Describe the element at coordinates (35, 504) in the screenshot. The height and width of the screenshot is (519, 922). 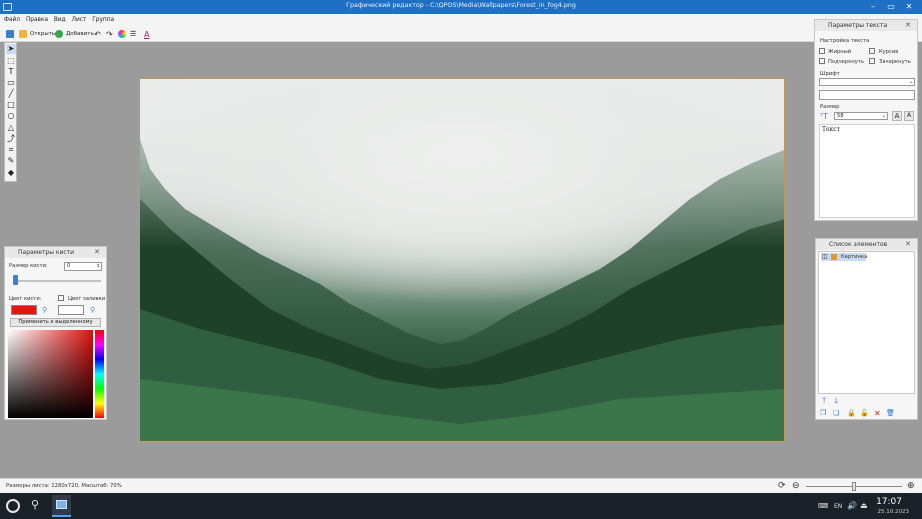
I see `search-icon: ⚲` at that location.